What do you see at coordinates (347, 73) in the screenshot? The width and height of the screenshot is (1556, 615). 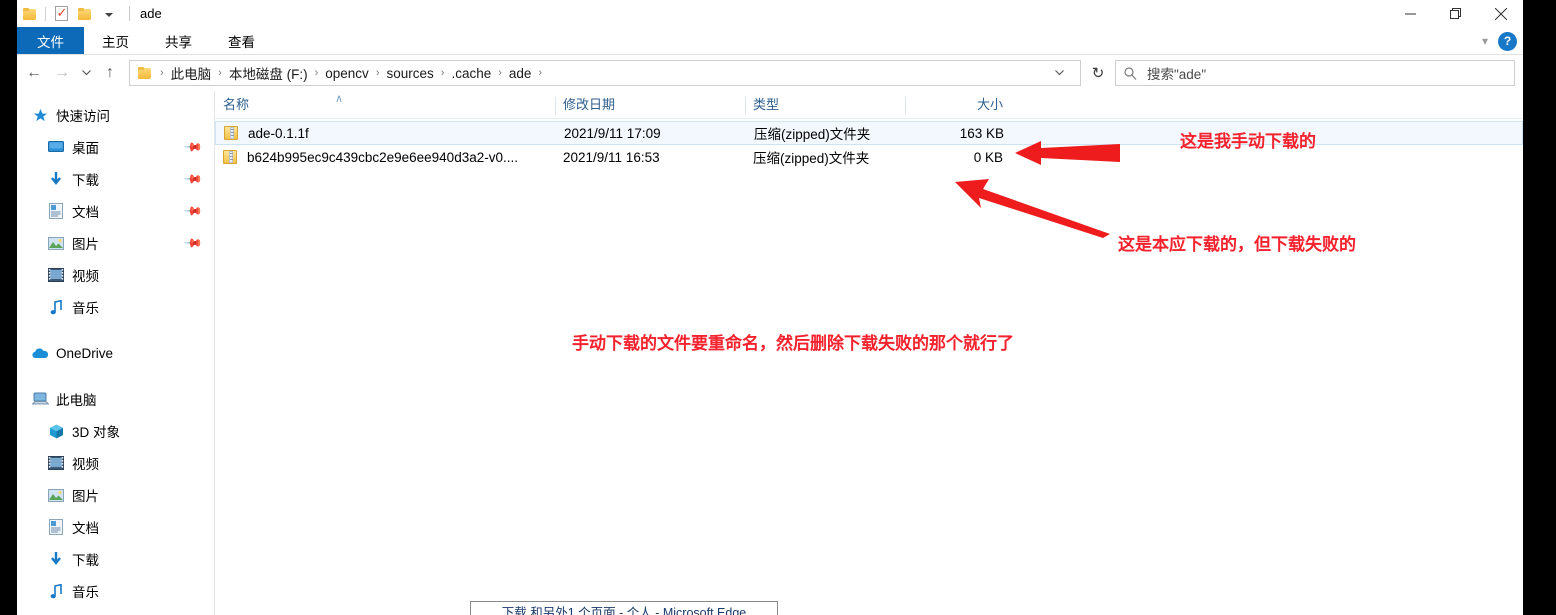 I see `breadcrumb-item-2: opencv` at bounding box center [347, 73].